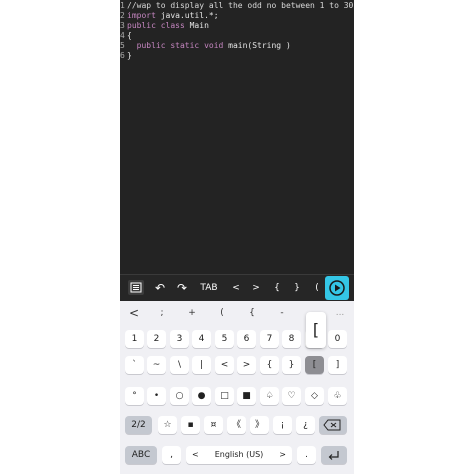 This screenshot has height=474, width=474. What do you see at coordinates (305, 425) in the screenshot?
I see `key-inverted-question: ¿` at bounding box center [305, 425].